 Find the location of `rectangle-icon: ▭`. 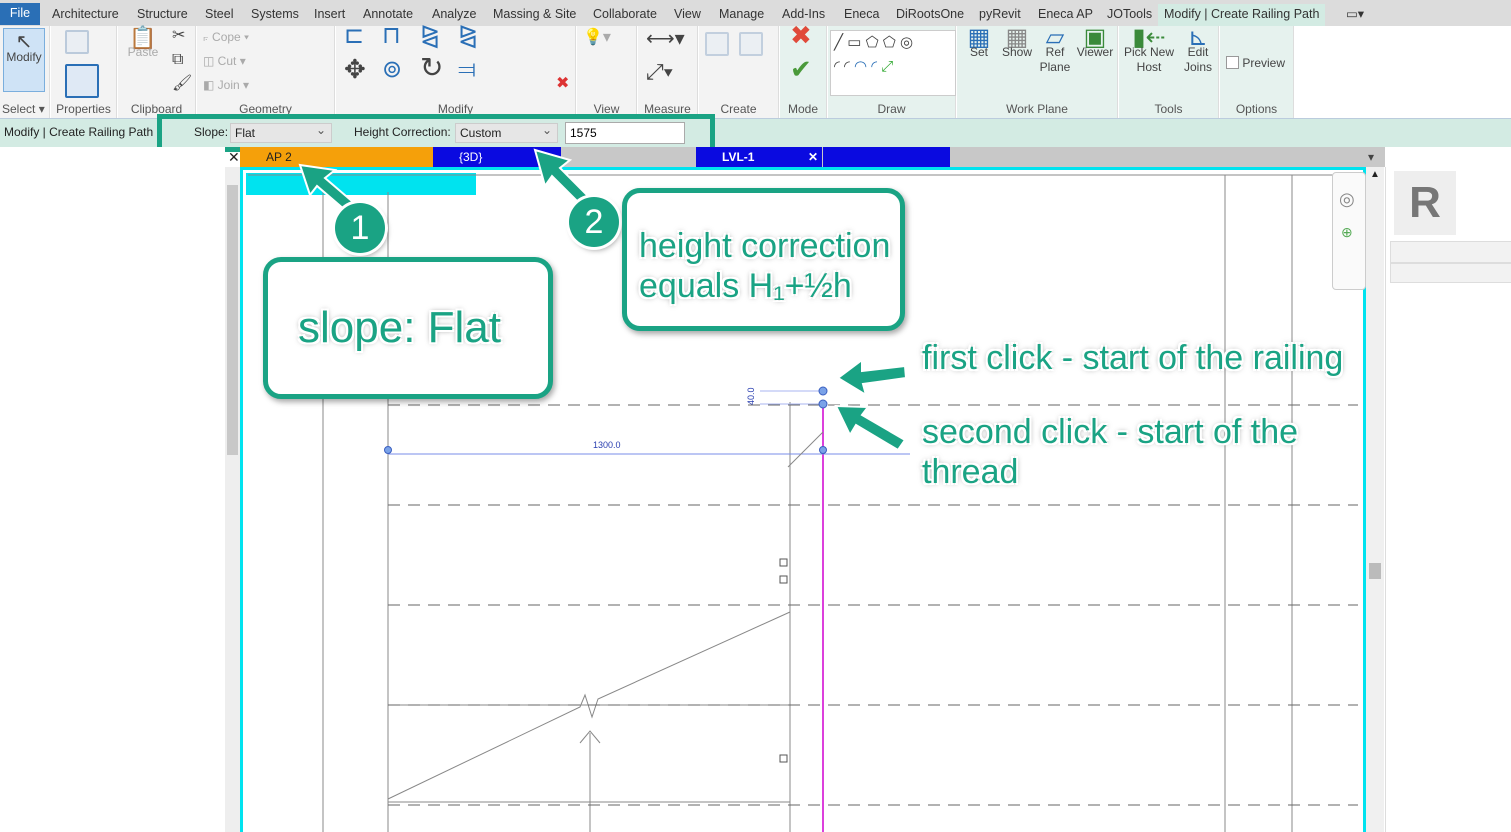

rectangle-icon: ▭ is located at coordinates (854, 42).